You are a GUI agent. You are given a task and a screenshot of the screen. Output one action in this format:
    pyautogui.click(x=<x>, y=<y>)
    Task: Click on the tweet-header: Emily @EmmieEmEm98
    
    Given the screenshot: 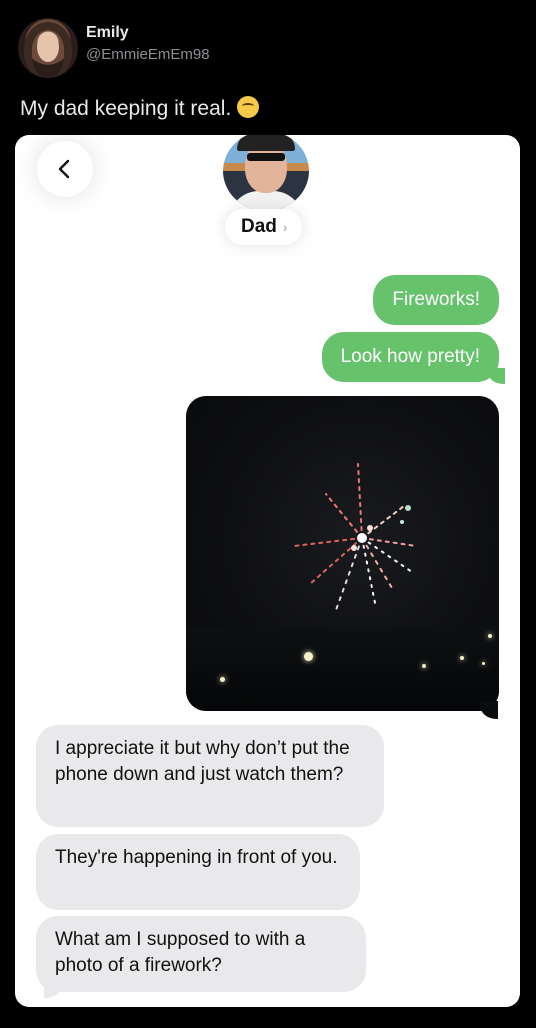 What is the action you would take?
    pyautogui.click(x=268, y=48)
    